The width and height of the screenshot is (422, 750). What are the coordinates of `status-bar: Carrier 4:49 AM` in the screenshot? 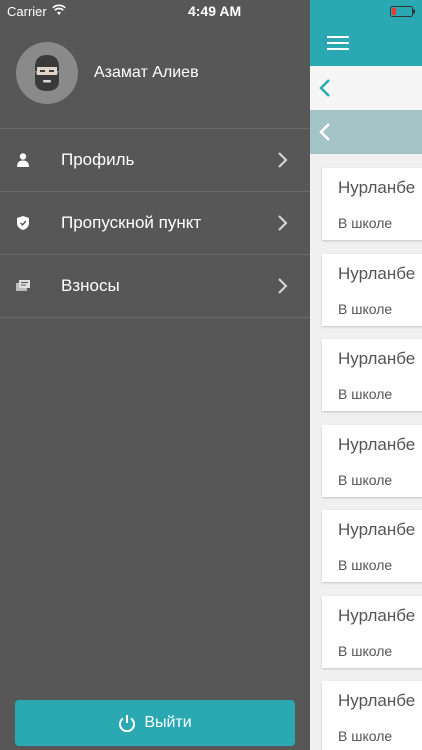 It's located at (155, 11).